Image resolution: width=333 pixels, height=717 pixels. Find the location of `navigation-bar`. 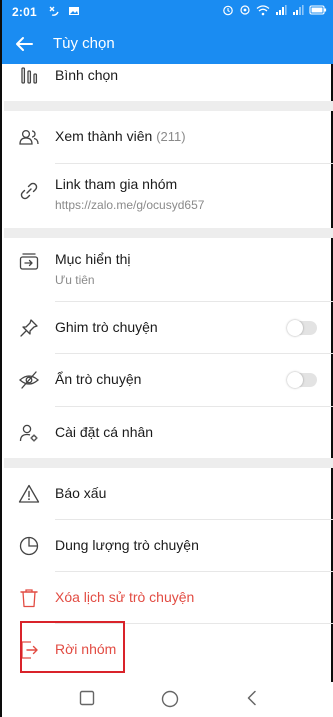

navigation-bar is located at coordinates (167, 699).